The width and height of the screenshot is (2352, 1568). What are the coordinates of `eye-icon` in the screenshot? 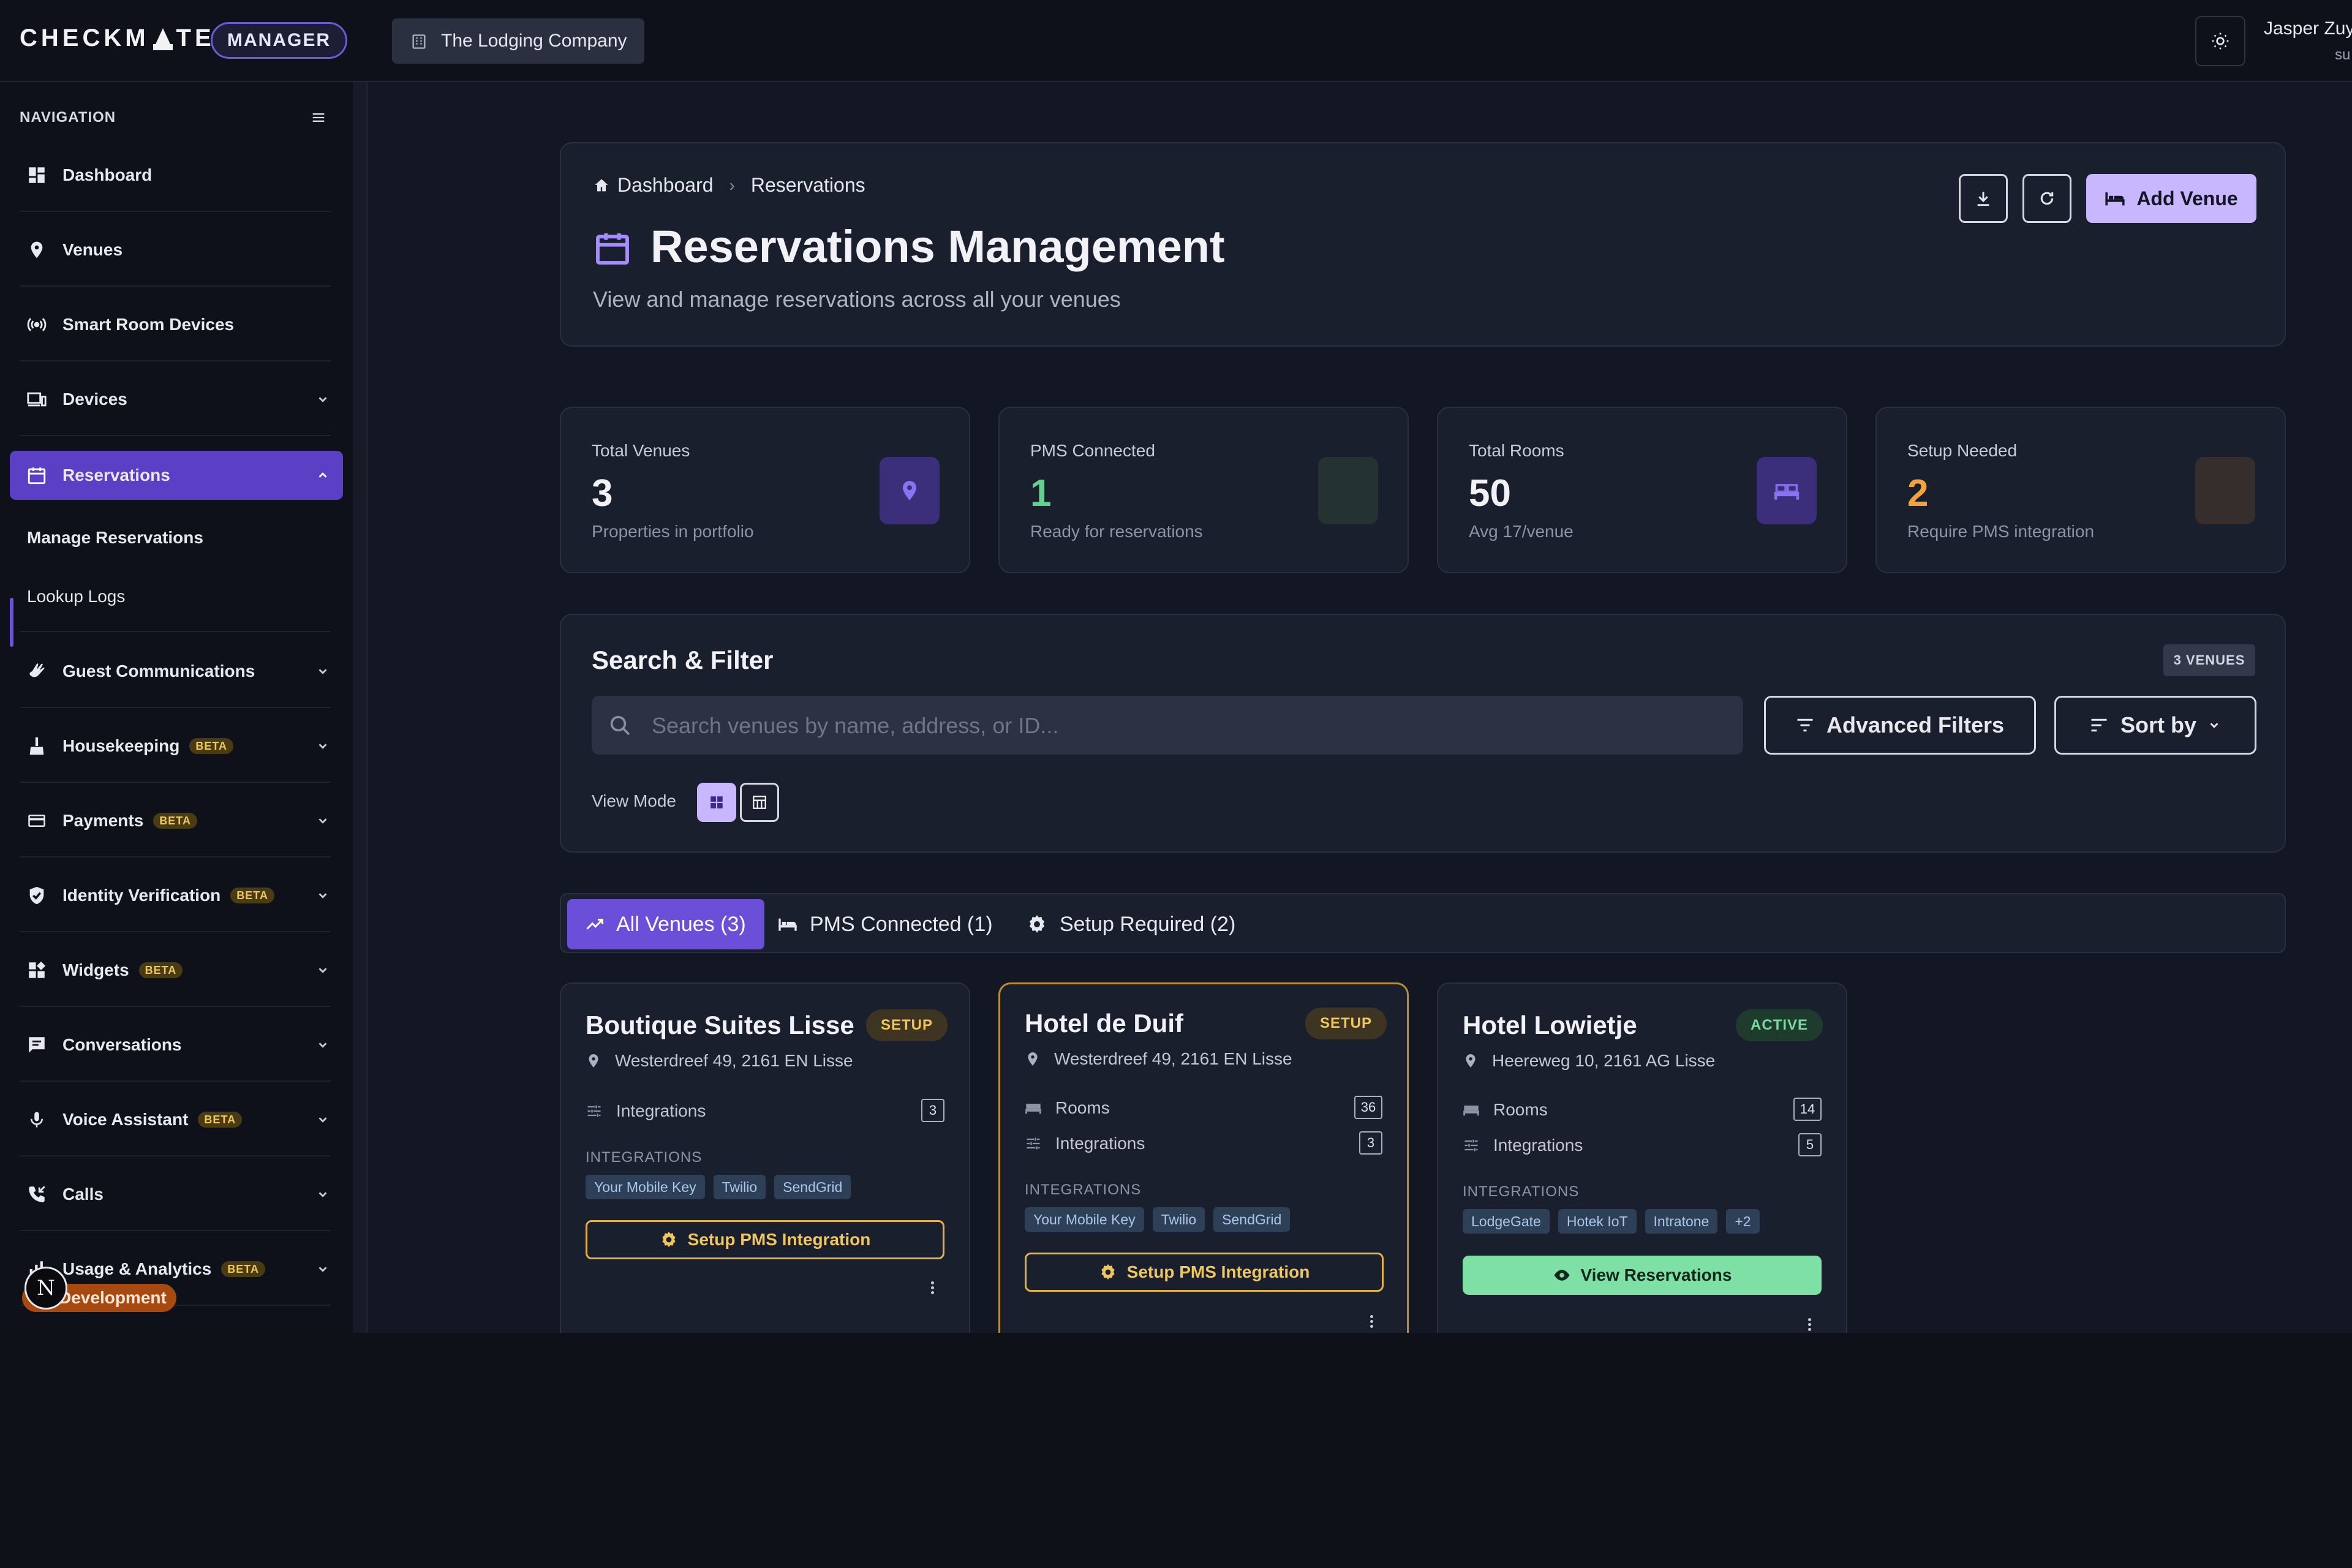 It's located at (1562, 1275).